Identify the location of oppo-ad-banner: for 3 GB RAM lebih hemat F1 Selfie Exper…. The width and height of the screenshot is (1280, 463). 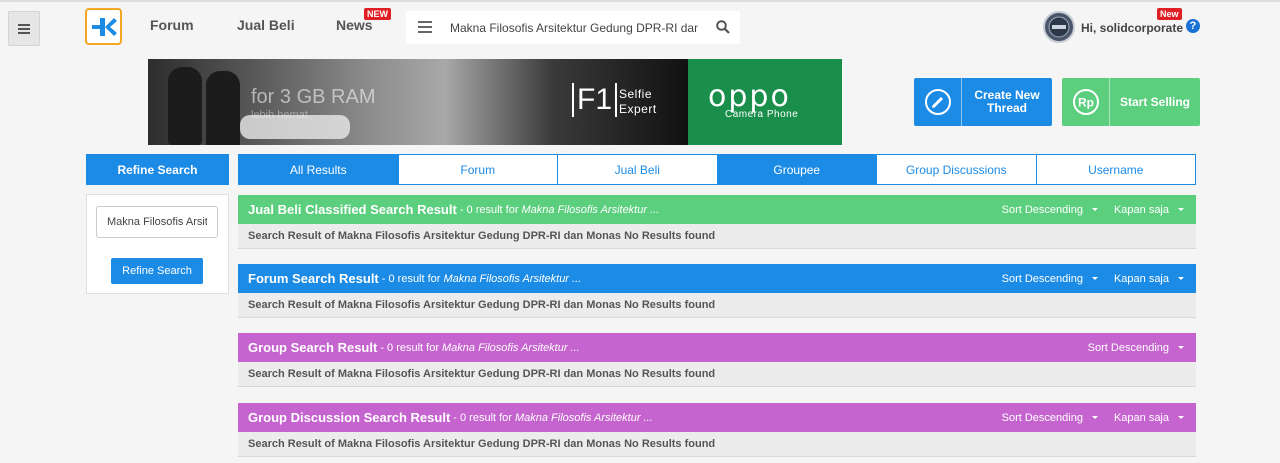
(495, 102).